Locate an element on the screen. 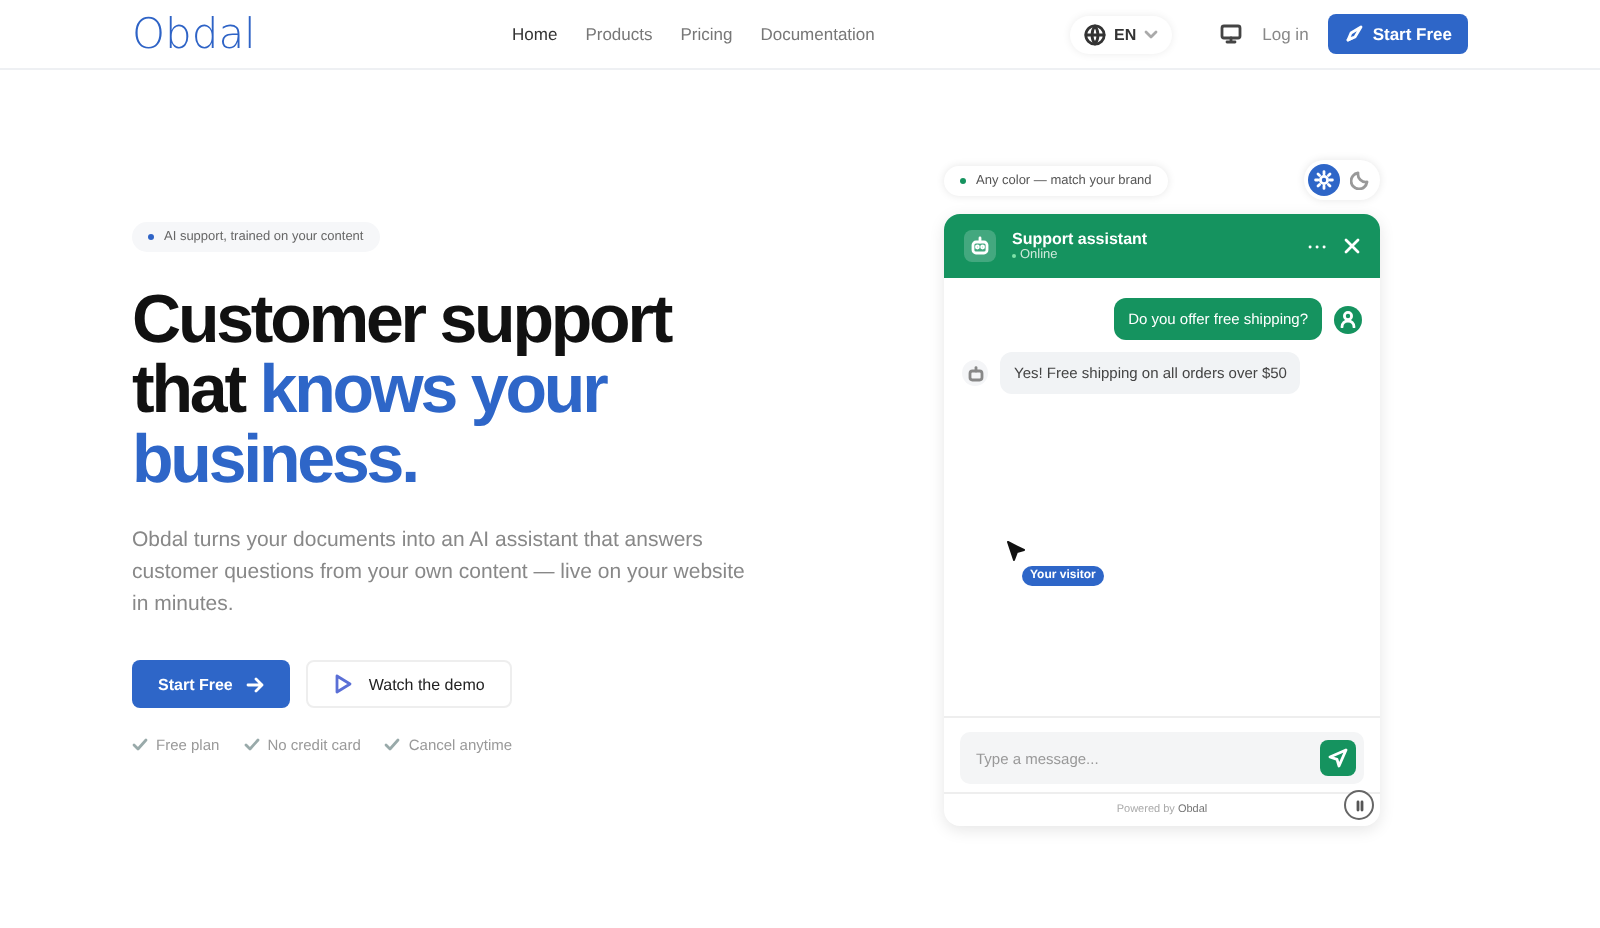 The height and width of the screenshot is (928, 1600). cursor-icon is located at coordinates (1016, 551).